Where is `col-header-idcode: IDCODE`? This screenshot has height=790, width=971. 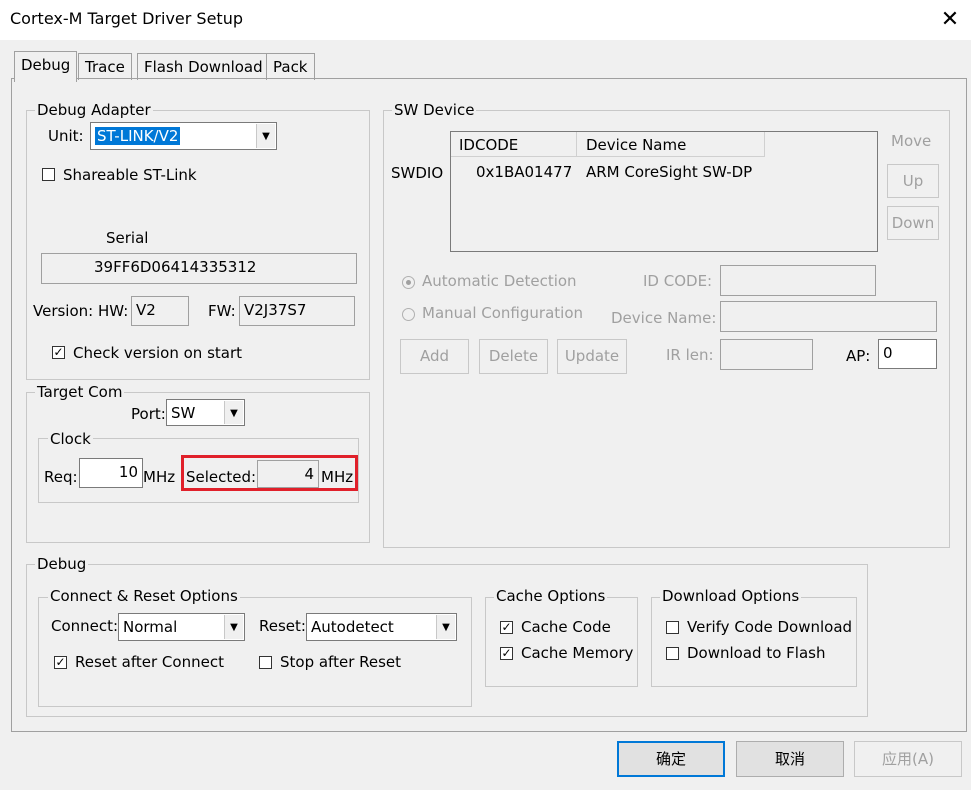
col-header-idcode: IDCODE is located at coordinates (514, 144).